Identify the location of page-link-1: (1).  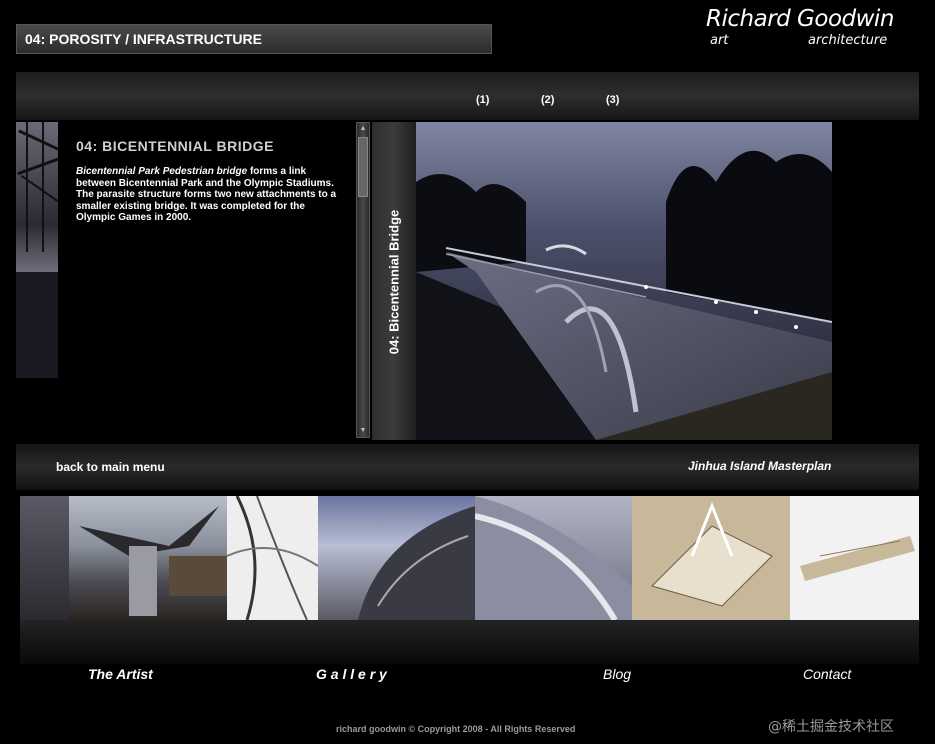
(482, 100).